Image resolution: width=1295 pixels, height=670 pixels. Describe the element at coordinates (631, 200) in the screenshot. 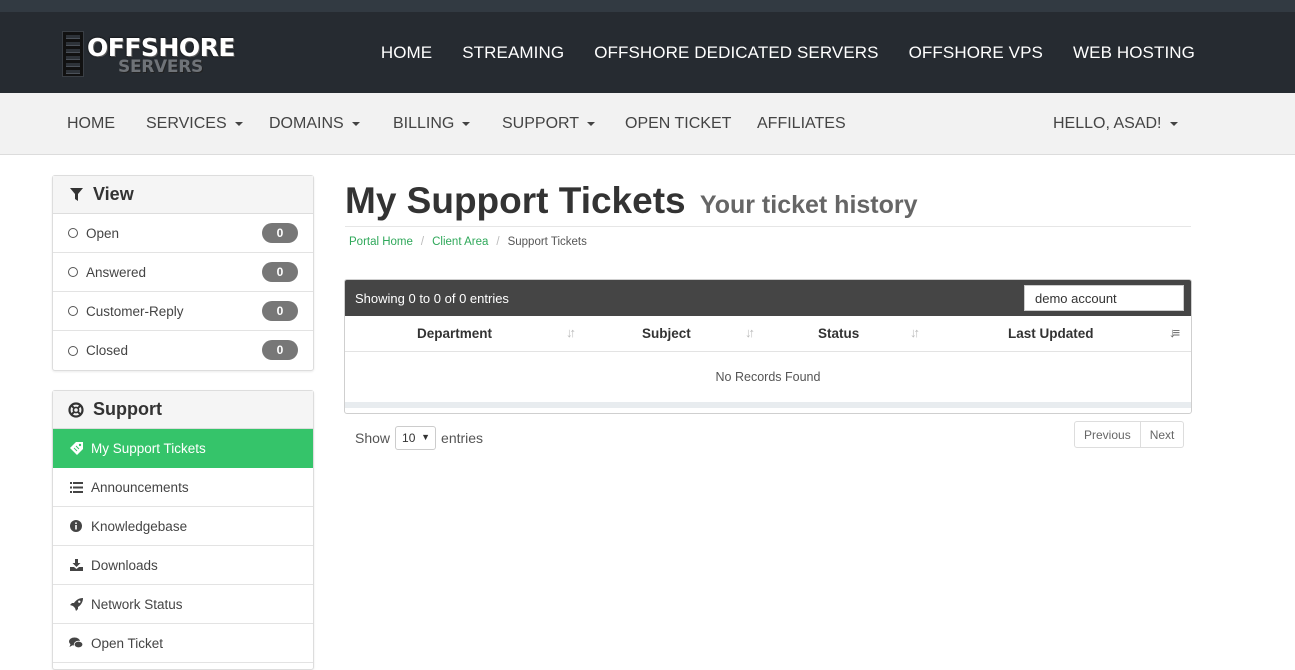

I see `page-title: My Support Tickets Your ticket history` at that location.